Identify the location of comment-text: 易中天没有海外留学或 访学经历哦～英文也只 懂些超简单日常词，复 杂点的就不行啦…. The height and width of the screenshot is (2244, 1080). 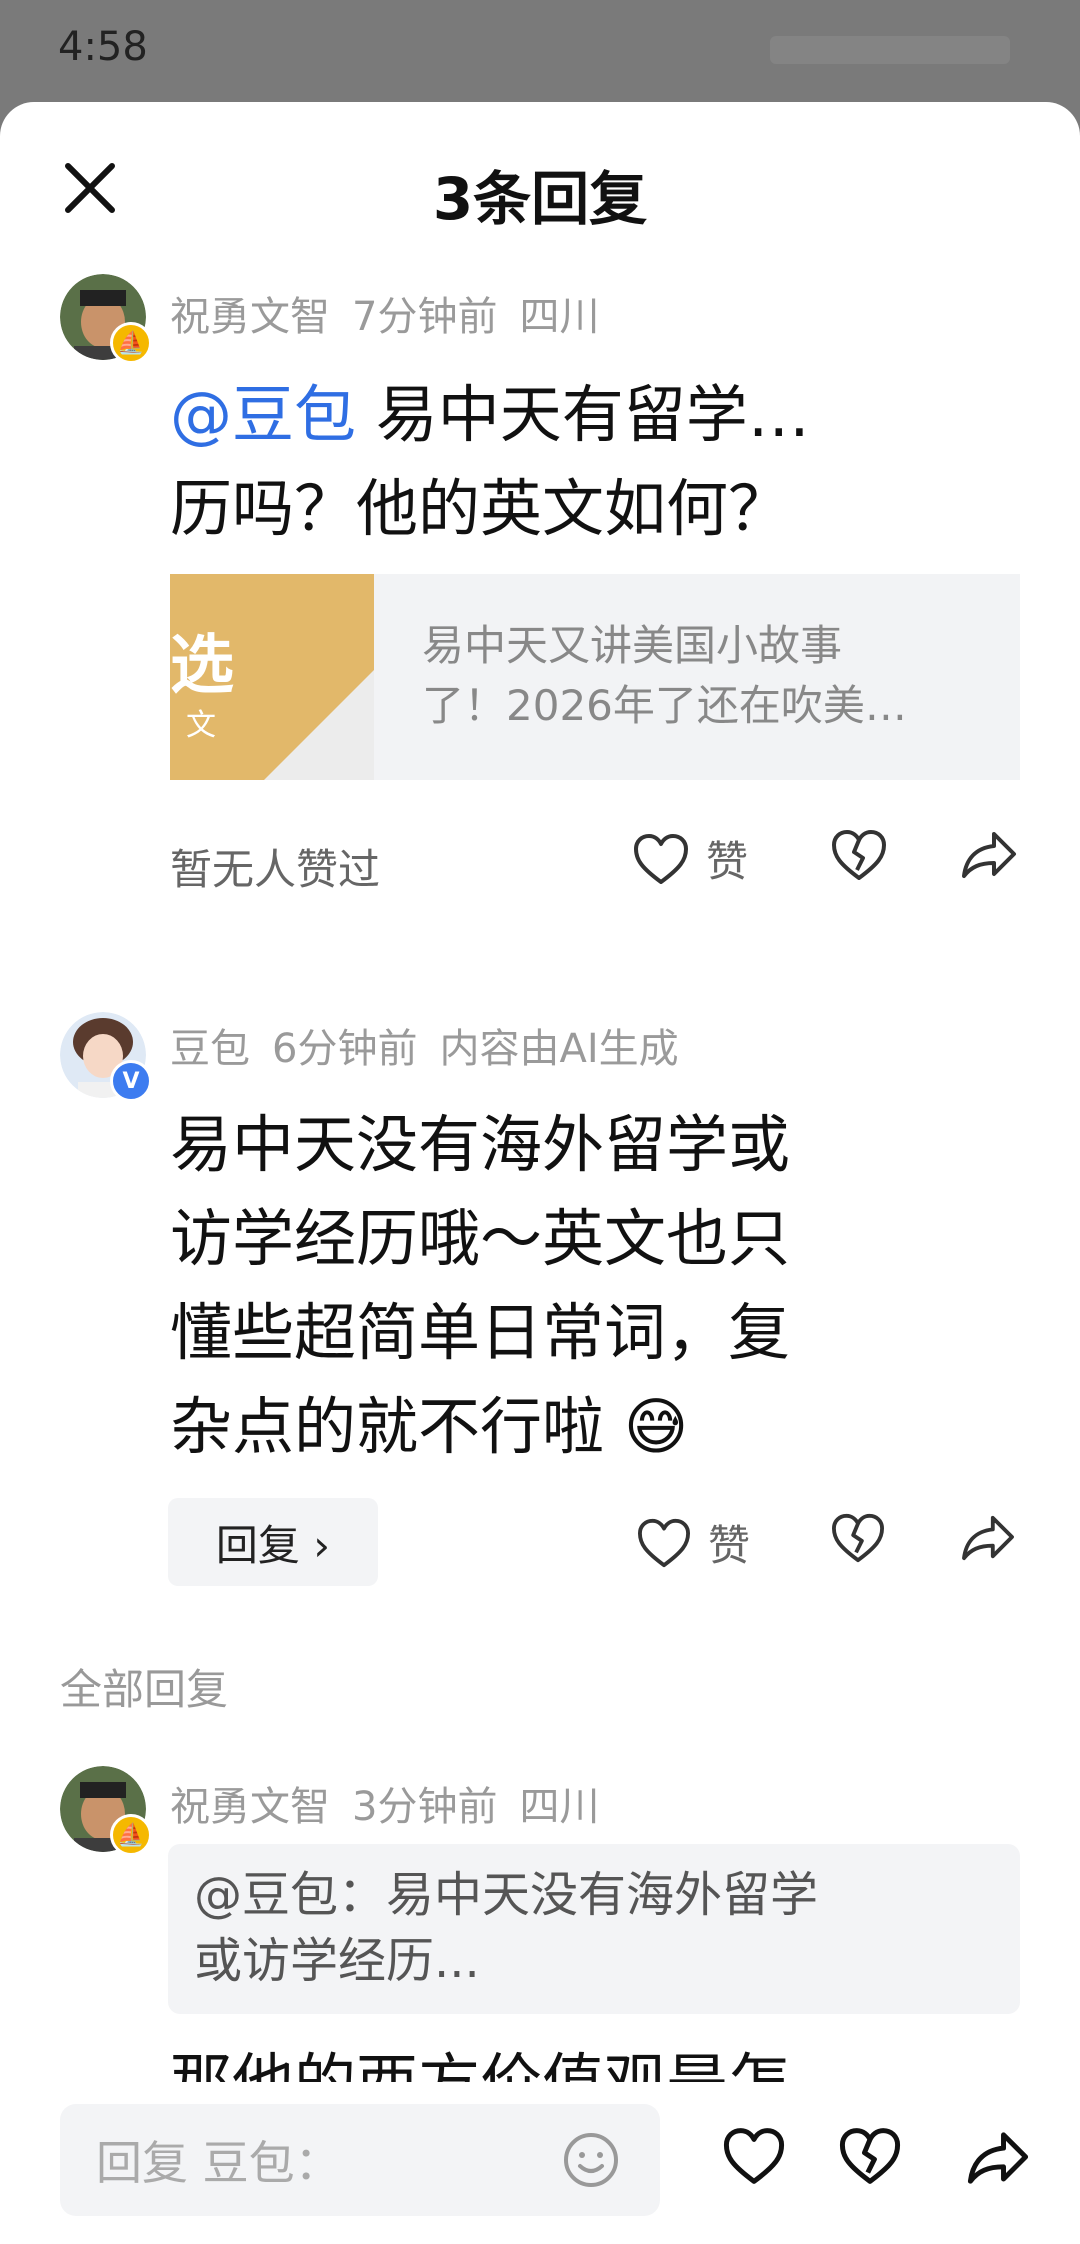
(595, 1286).